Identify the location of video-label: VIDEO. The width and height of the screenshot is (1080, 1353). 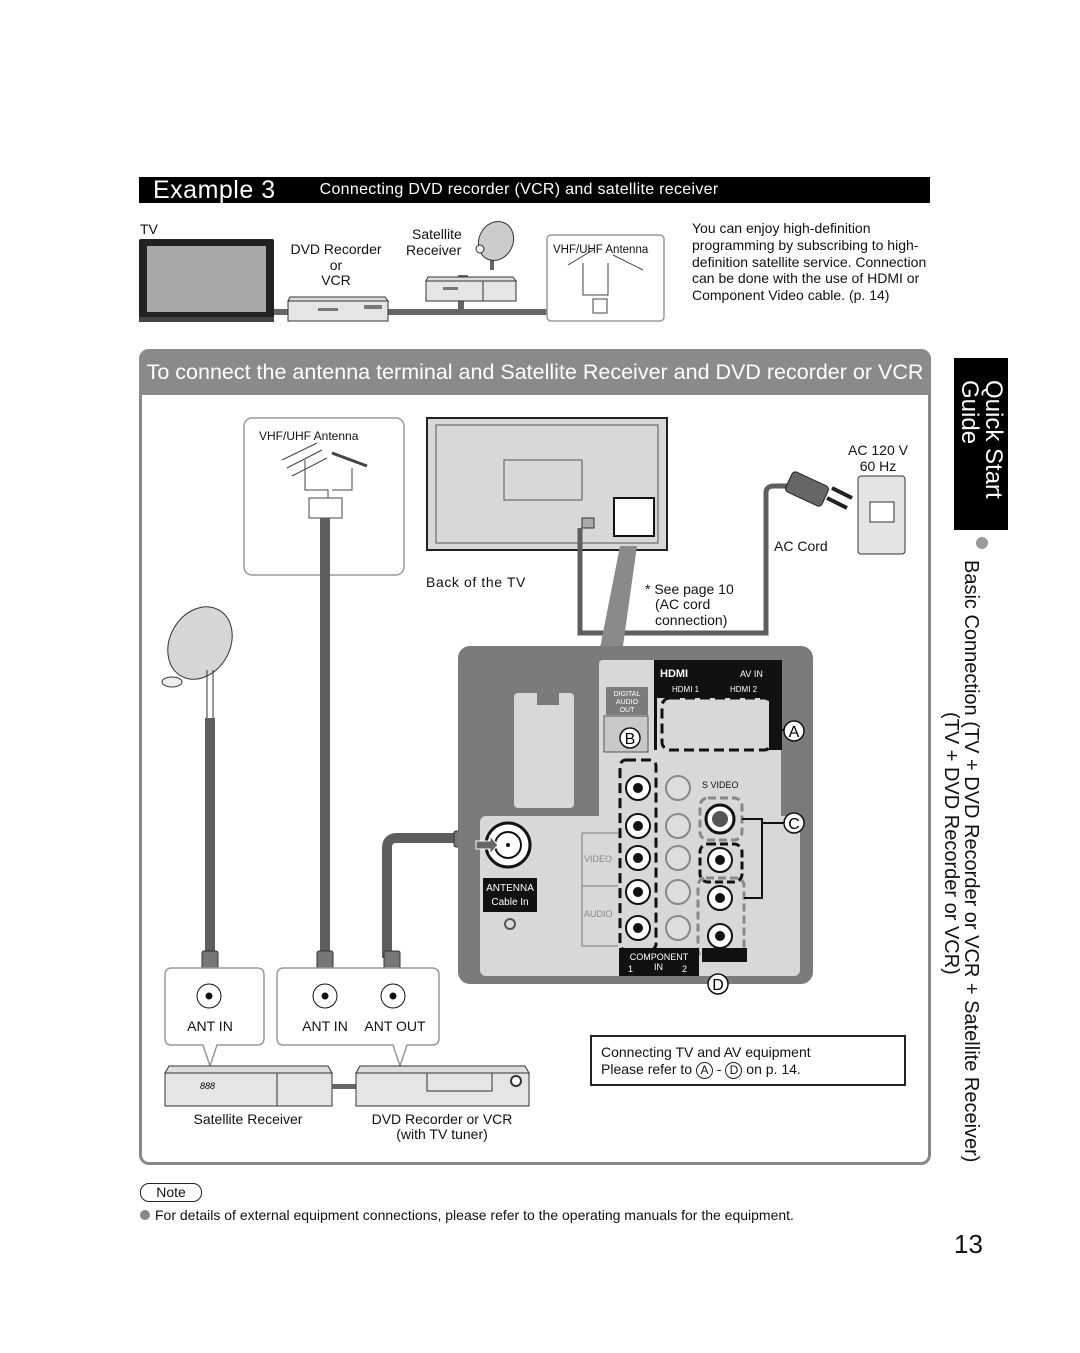
(598, 859).